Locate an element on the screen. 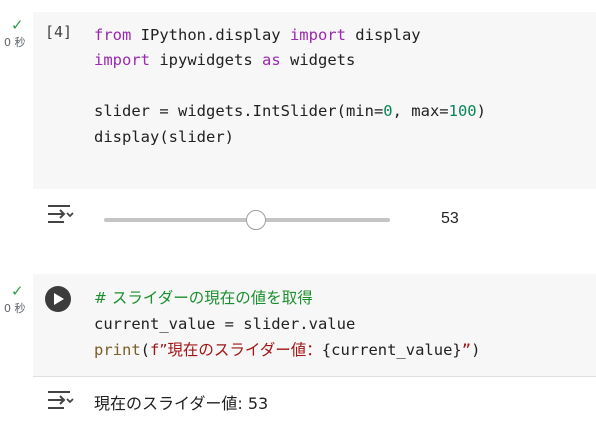 This screenshot has width=596, height=436. code-line-2: import ipywidgets as widgets is located at coordinates (225, 60).